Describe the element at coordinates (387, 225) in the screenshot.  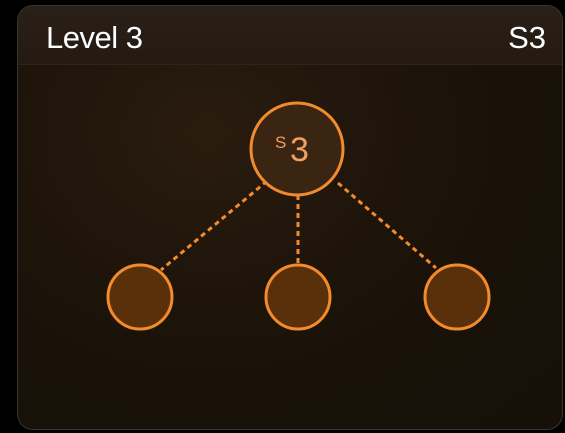
I see `edge-right` at that location.